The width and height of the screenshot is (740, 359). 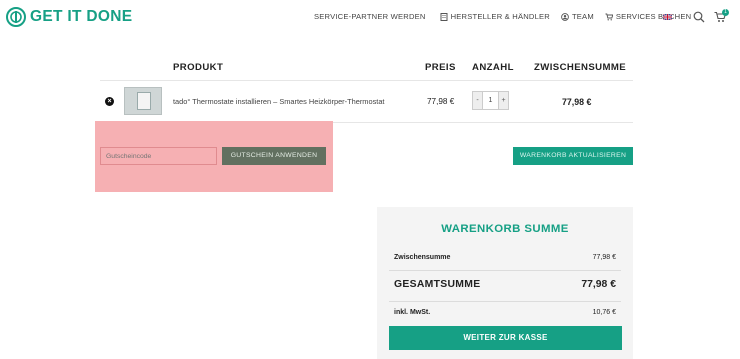 What do you see at coordinates (493, 67) in the screenshot?
I see `column-header-quantity: ANZAHL` at bounding box center [493, 67].